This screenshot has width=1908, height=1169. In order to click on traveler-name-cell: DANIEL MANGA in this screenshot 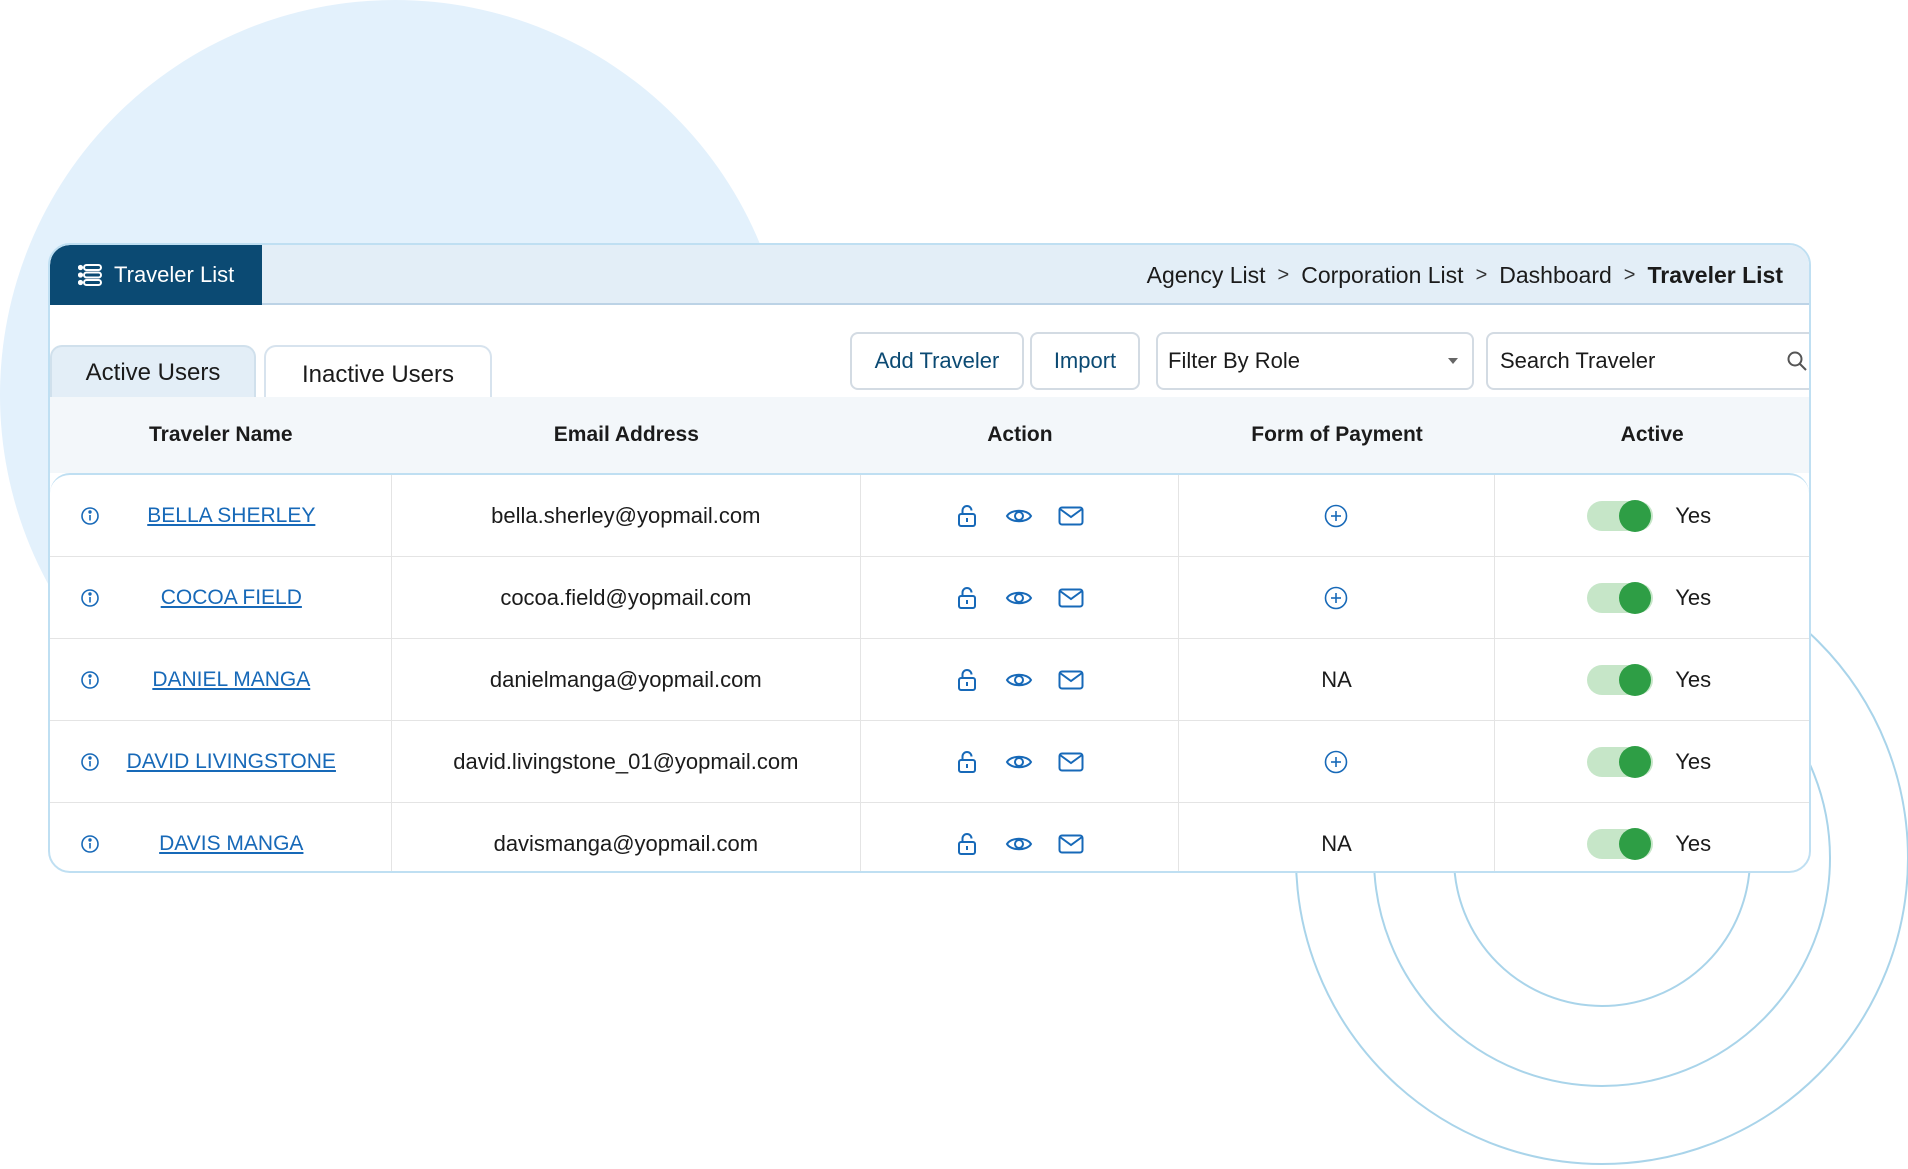, I will do `click(221, 679)`.